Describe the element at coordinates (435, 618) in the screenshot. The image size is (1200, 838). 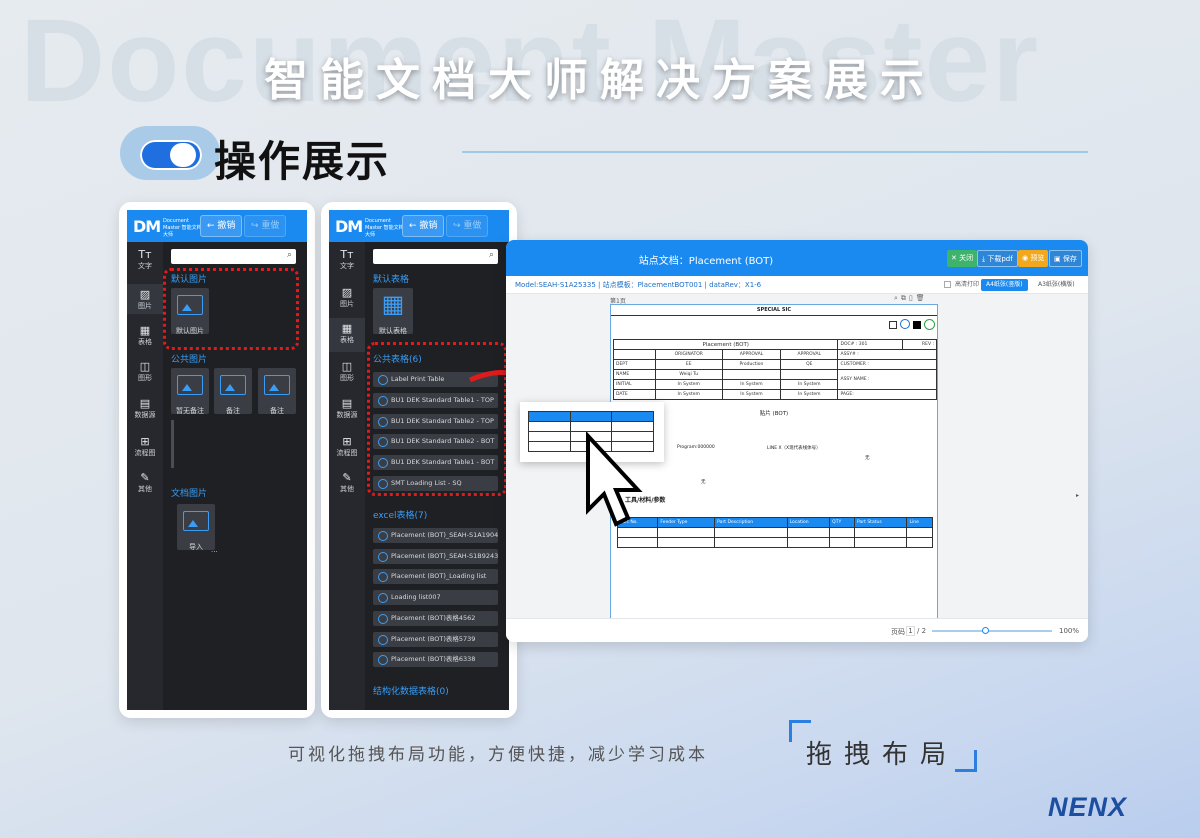
I see `excel-table-item: Placement (BOT)表格4562` at that location.